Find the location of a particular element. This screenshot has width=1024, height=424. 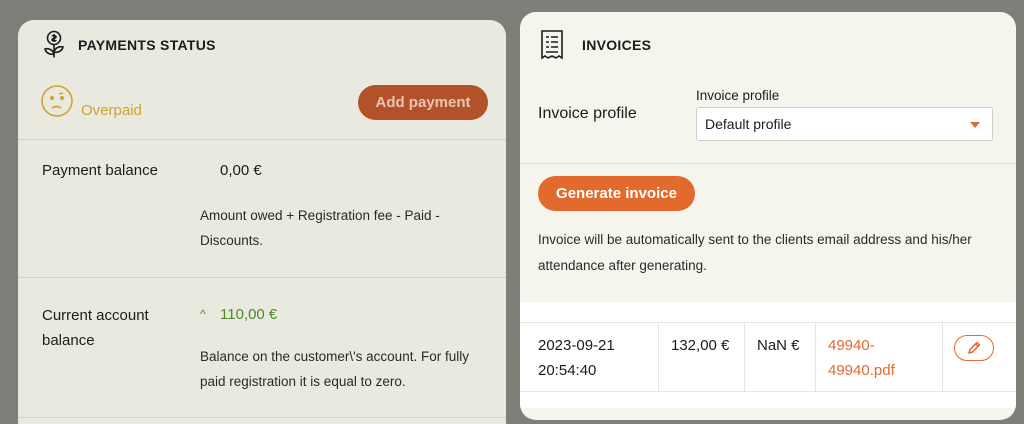

invoice-profile-select-label: Invoice profile is located at coordinates (738, 95).